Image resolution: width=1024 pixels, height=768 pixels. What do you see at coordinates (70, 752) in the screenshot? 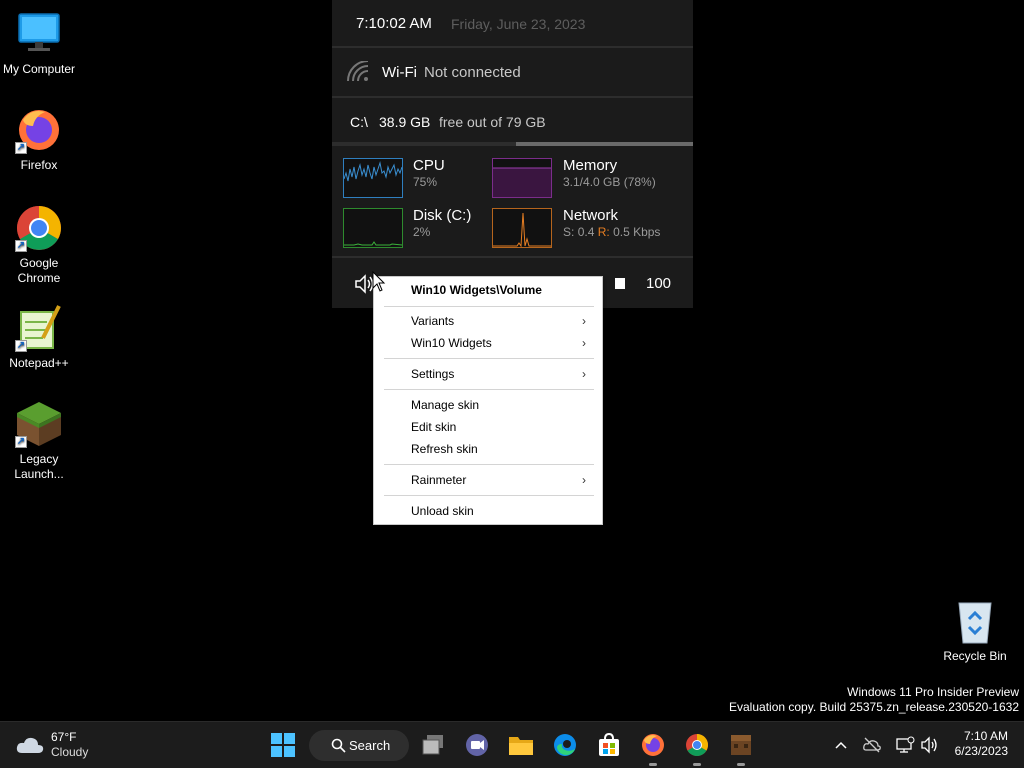
I see `weather-condition: Cloudy` at bounding box center [70, 752].